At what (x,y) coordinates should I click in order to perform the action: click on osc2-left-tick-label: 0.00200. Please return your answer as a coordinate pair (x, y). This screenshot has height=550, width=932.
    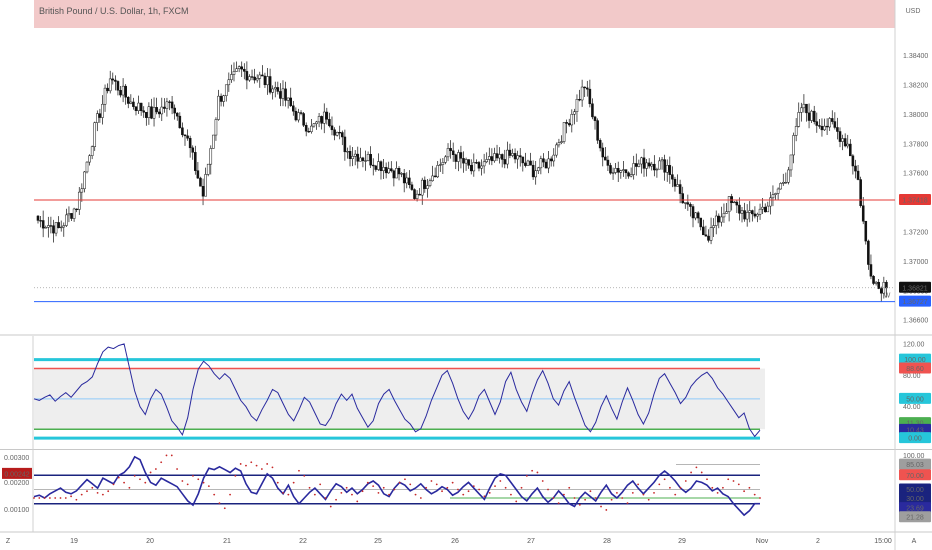
    Looking at the image, I should click on (16, 483).